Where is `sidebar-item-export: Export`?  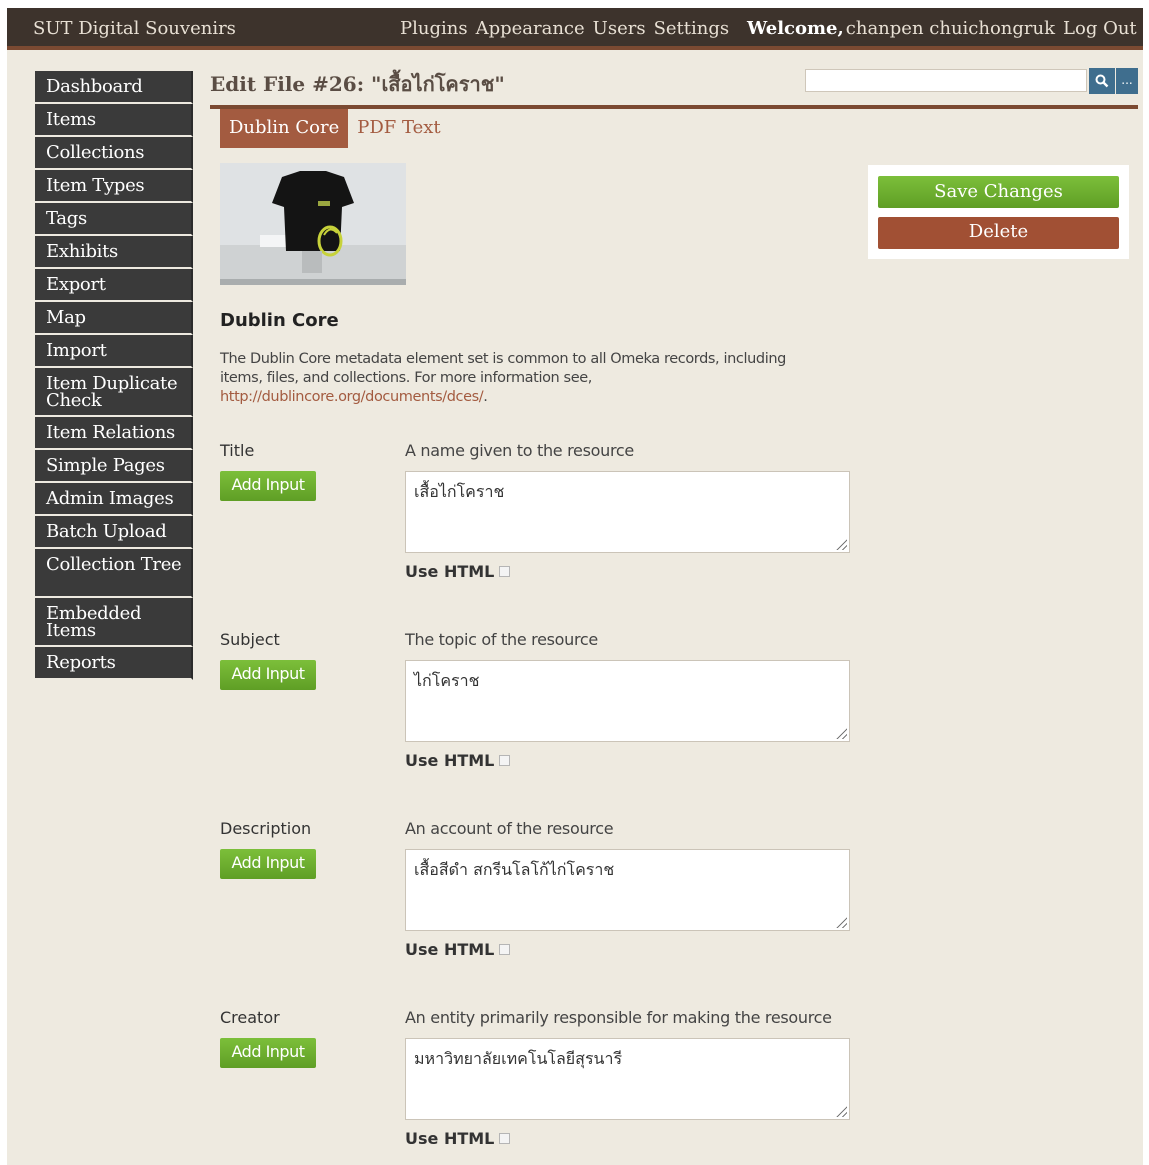
sidebar-item-export: Export is located at coordinates (114, 285).